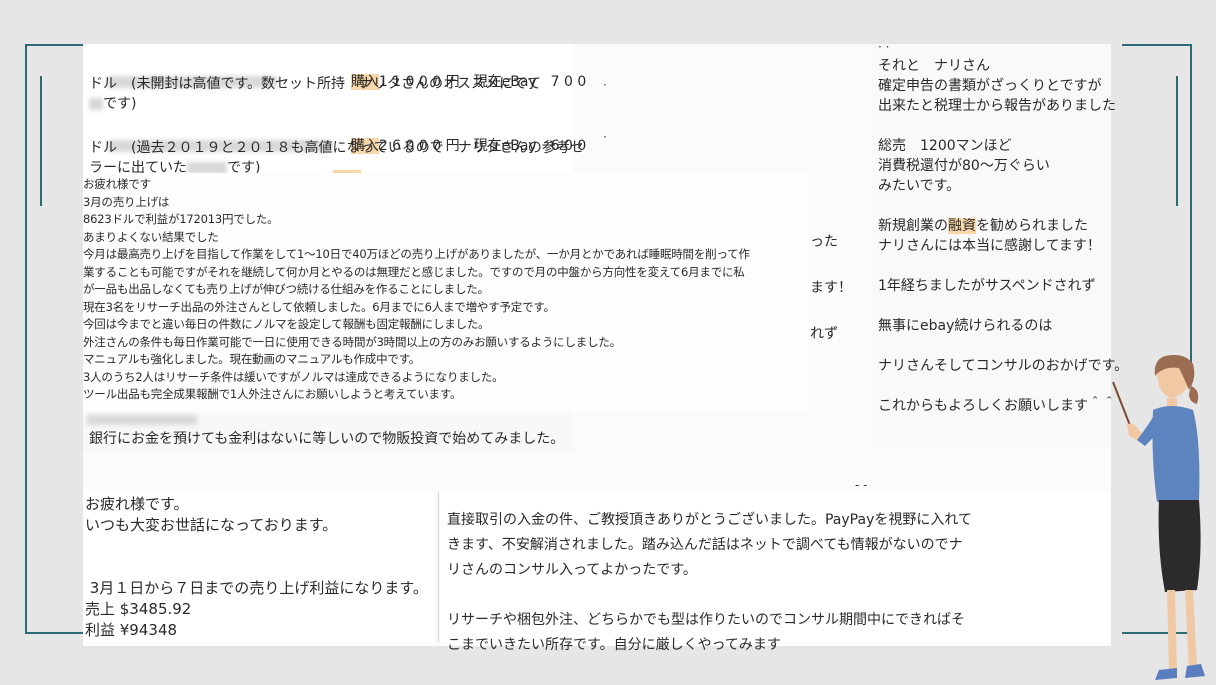 Image resolution: width=1216 pixels, height=685 pixels. I want to click on review-line: 出来たと税理士から報告がありました, so click(997, 106).